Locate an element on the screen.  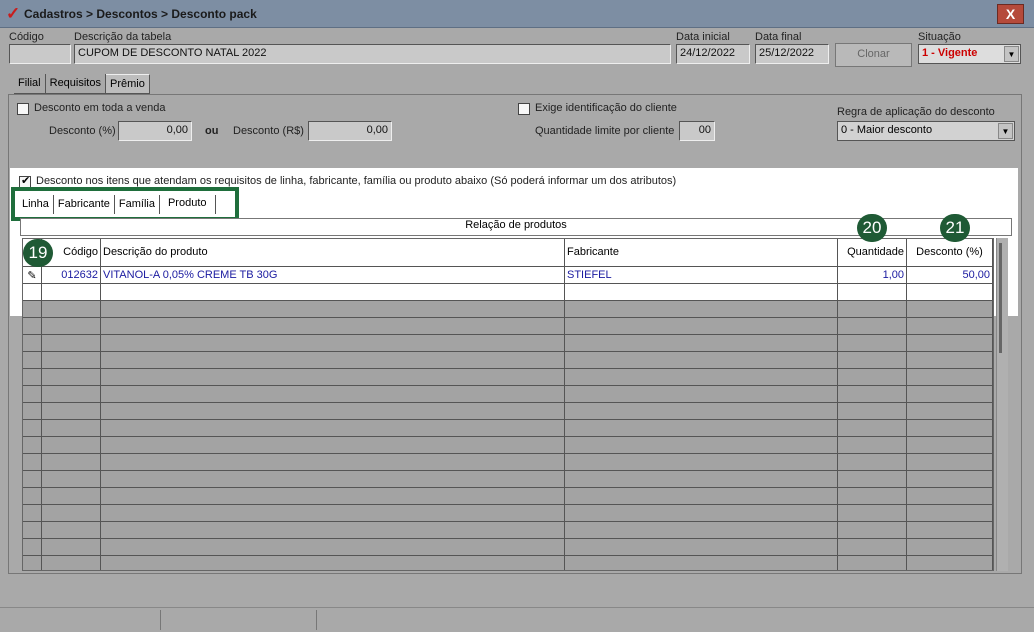
ou-label: ou is located at coordinates (212, 131).